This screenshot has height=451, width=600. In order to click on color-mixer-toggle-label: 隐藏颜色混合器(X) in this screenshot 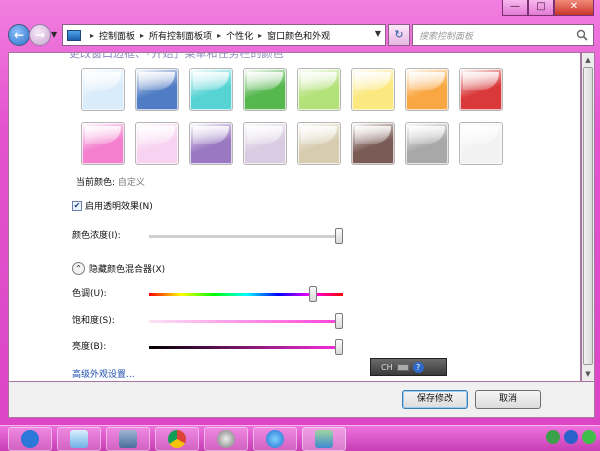, I will do `click(127, 270)`.